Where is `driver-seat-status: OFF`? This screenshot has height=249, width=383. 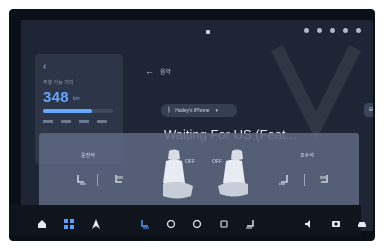
driver-seat-status: OFF is located at coordinates (190, 162).